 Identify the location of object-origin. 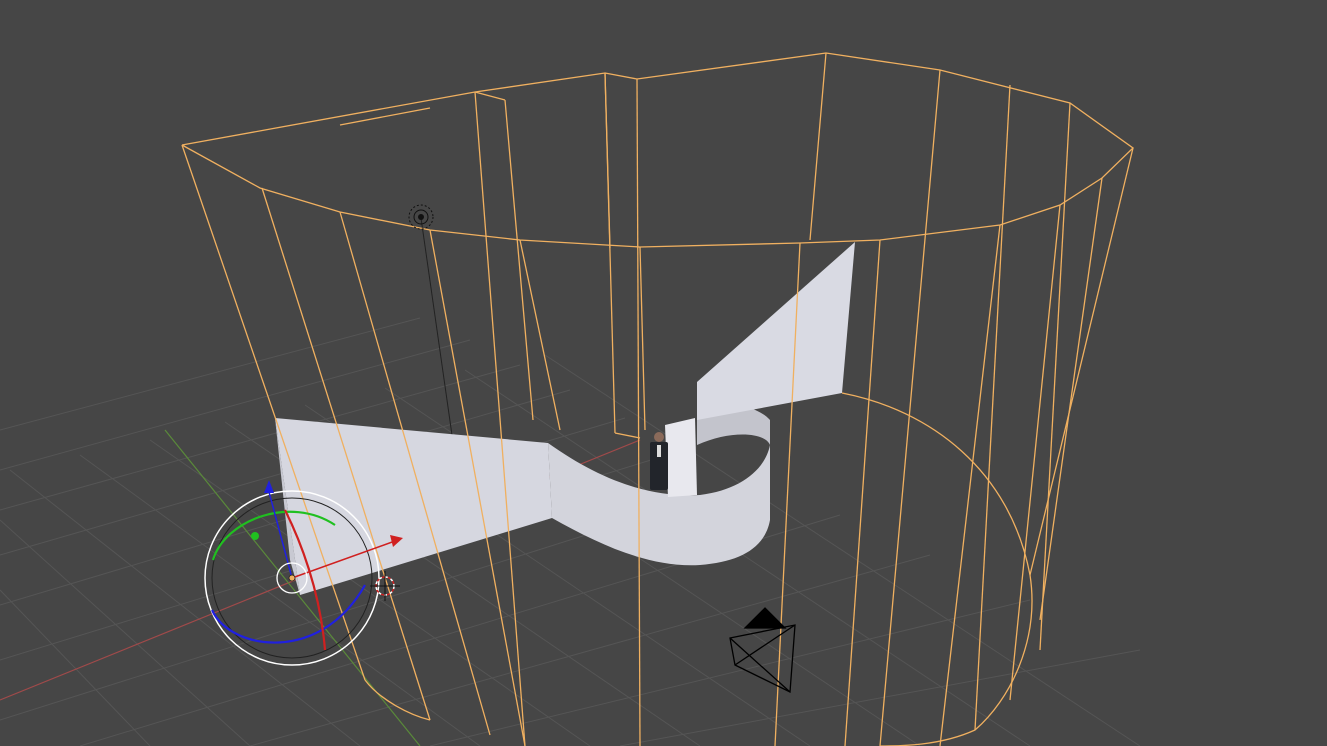
(292, 578).